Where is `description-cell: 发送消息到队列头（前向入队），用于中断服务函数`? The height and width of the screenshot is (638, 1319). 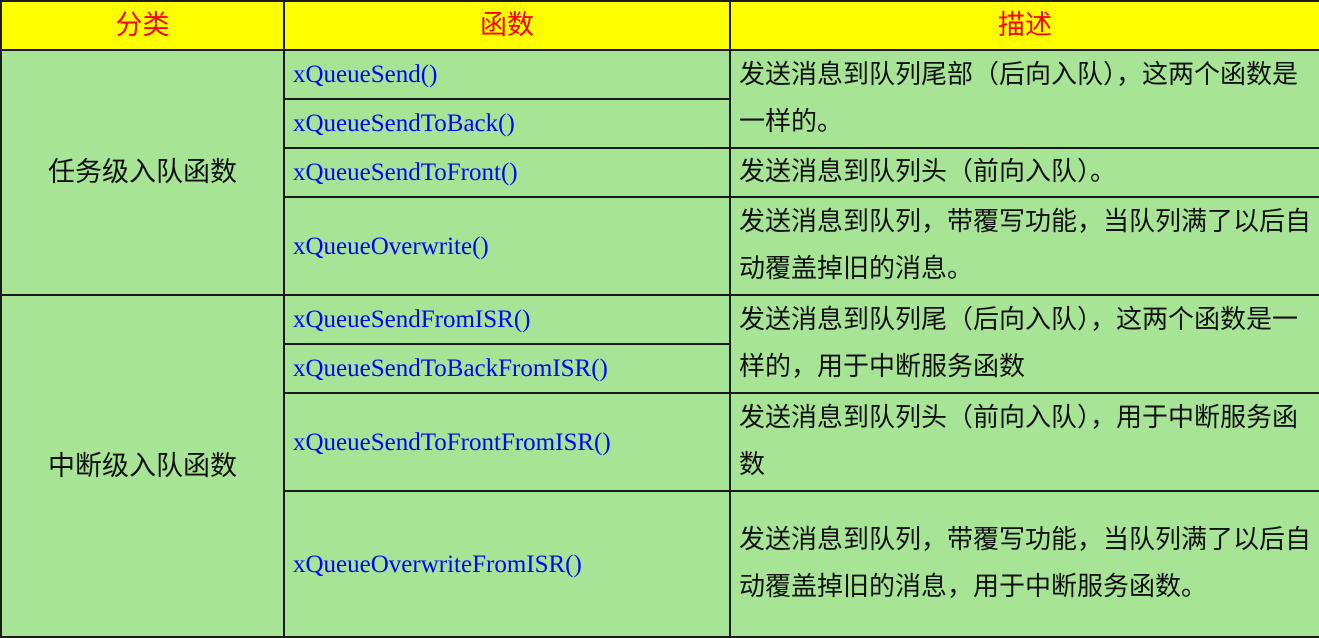 description-cell: 发送消息到队列头（前向入队），用于中断服务函数 is located at coordinates (1024, 442).